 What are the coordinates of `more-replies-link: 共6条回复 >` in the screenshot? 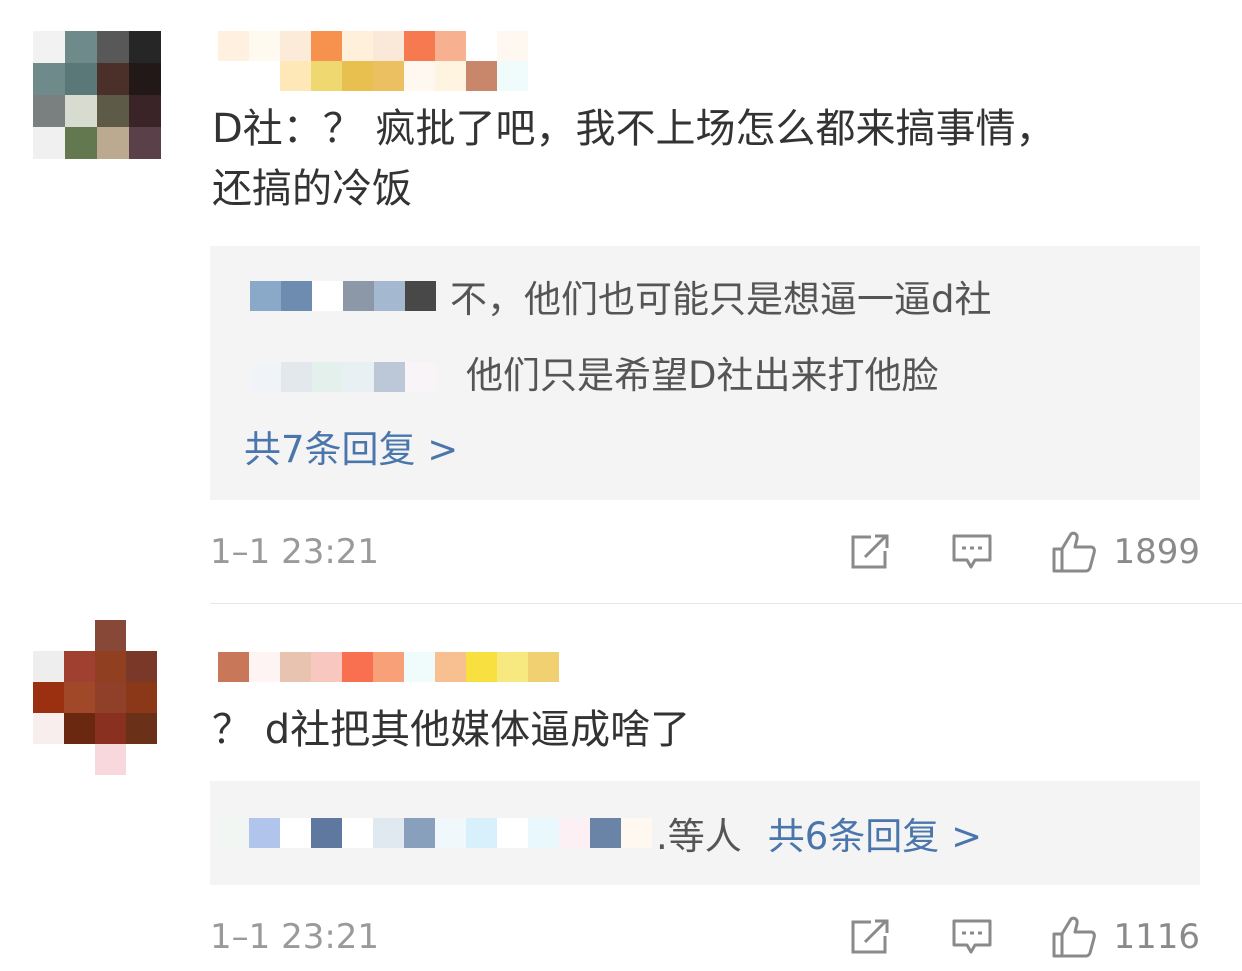 It's located at (875, 833).